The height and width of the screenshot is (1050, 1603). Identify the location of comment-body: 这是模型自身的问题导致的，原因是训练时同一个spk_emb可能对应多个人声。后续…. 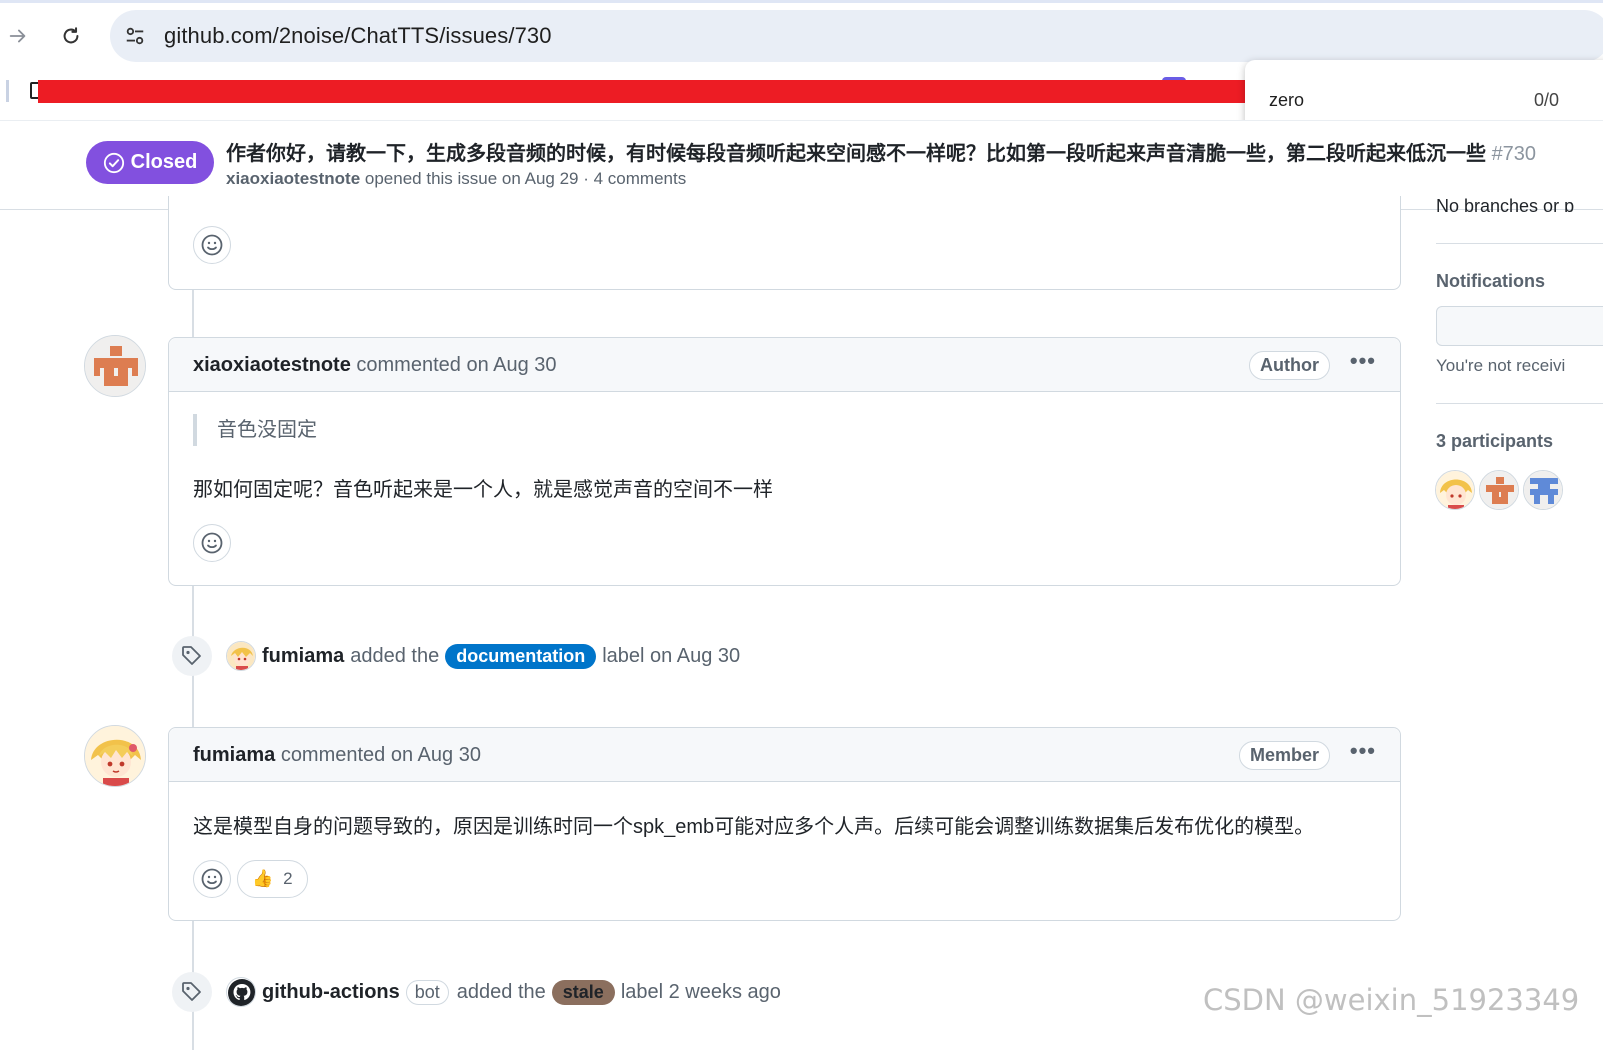
(754, 827).